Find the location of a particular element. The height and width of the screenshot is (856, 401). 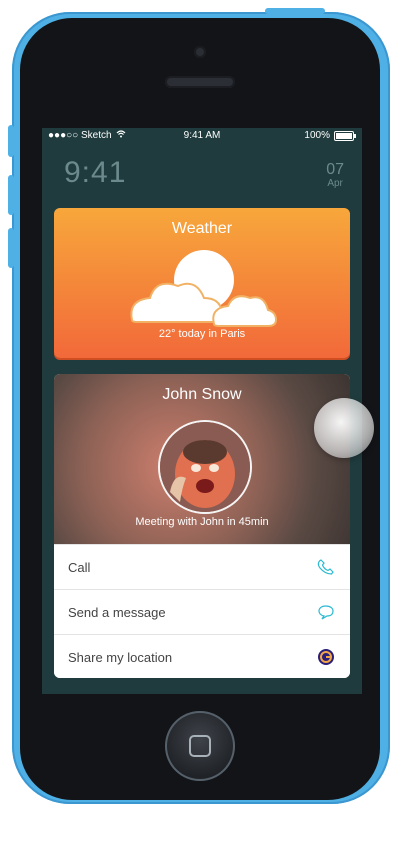

lock-clock: 9:41 is located at coordinates (95, 172).